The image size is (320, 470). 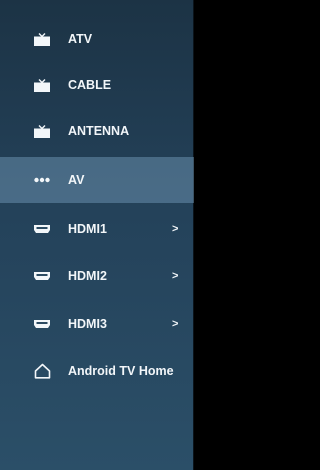 I want to click on source-item-hdmi1: HDMI1 >, so click(x=97, y=229).